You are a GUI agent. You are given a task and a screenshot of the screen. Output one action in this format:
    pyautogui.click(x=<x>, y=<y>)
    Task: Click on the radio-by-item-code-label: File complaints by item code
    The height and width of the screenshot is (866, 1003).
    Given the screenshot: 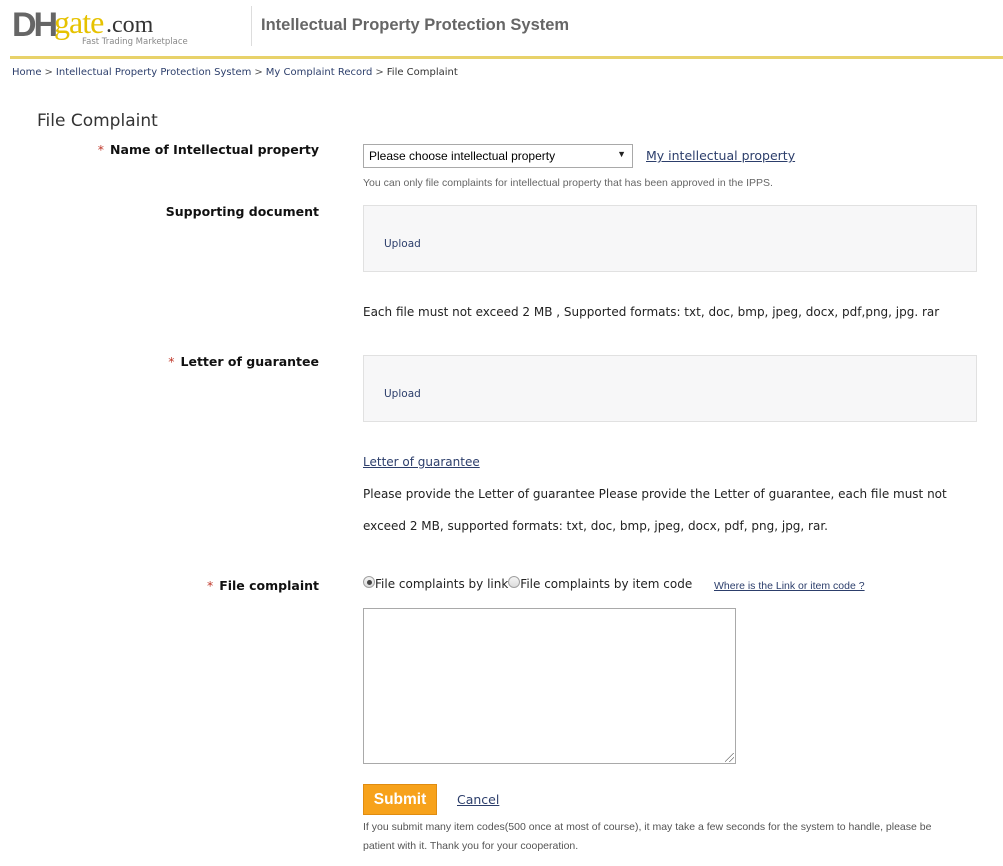 What is the action you would take?
    pyautogui.click(x=606, y=584)
    